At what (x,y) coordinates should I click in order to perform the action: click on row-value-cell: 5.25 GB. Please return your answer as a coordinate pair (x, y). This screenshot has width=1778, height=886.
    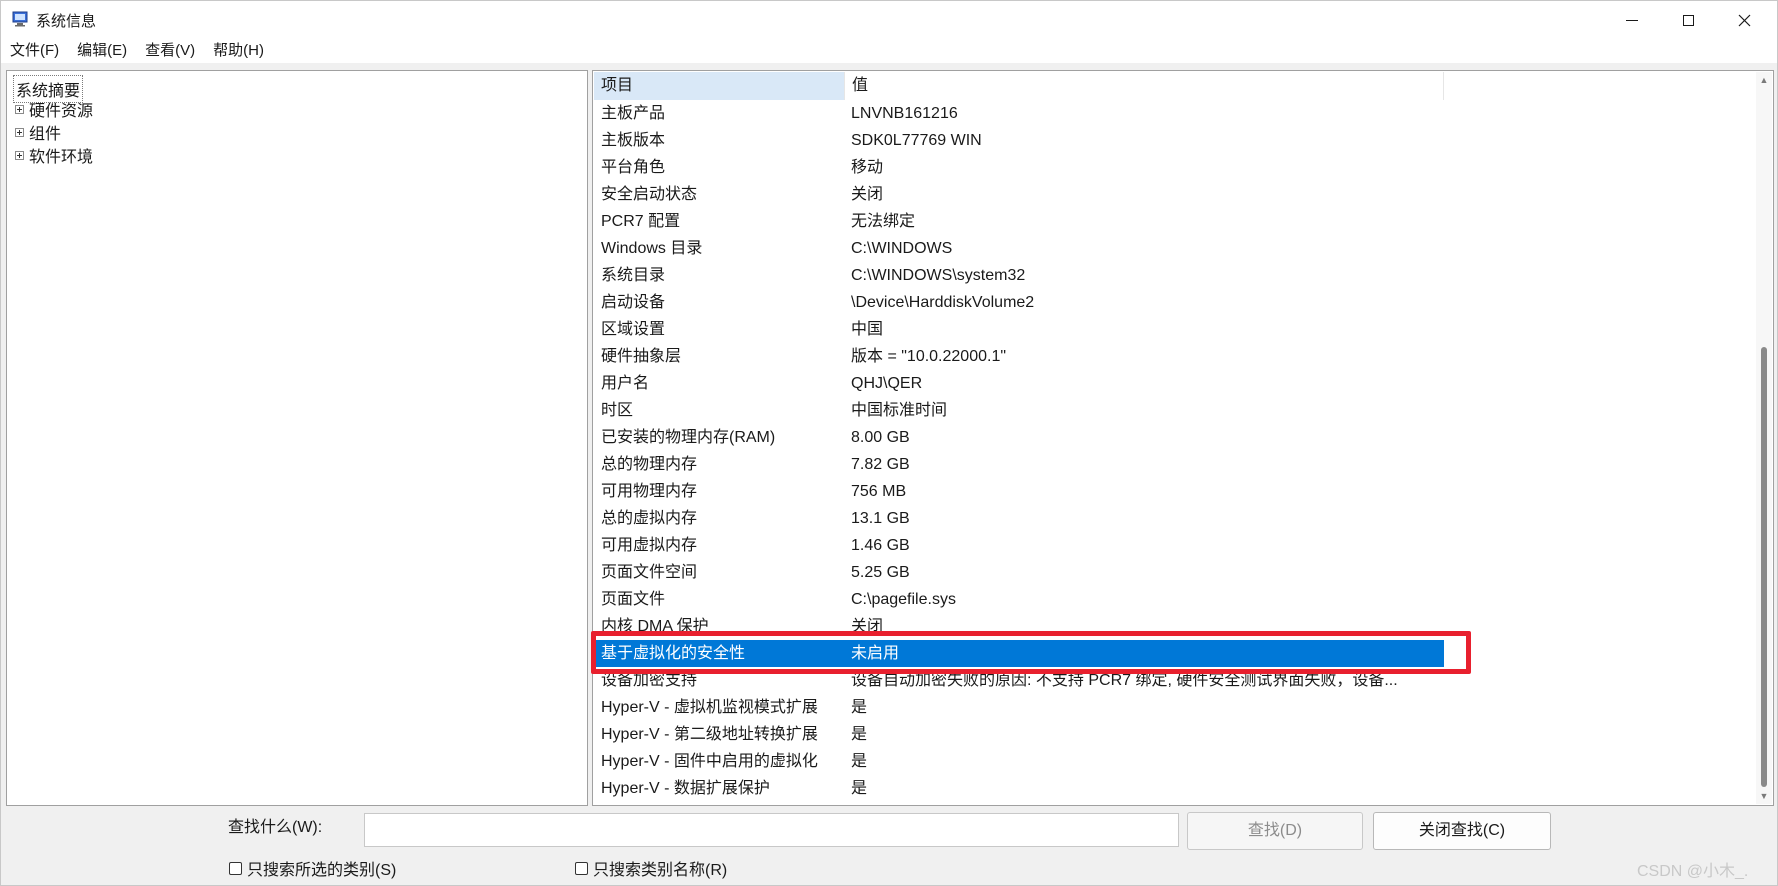
    Looking at the image, I should click on (880, 572).